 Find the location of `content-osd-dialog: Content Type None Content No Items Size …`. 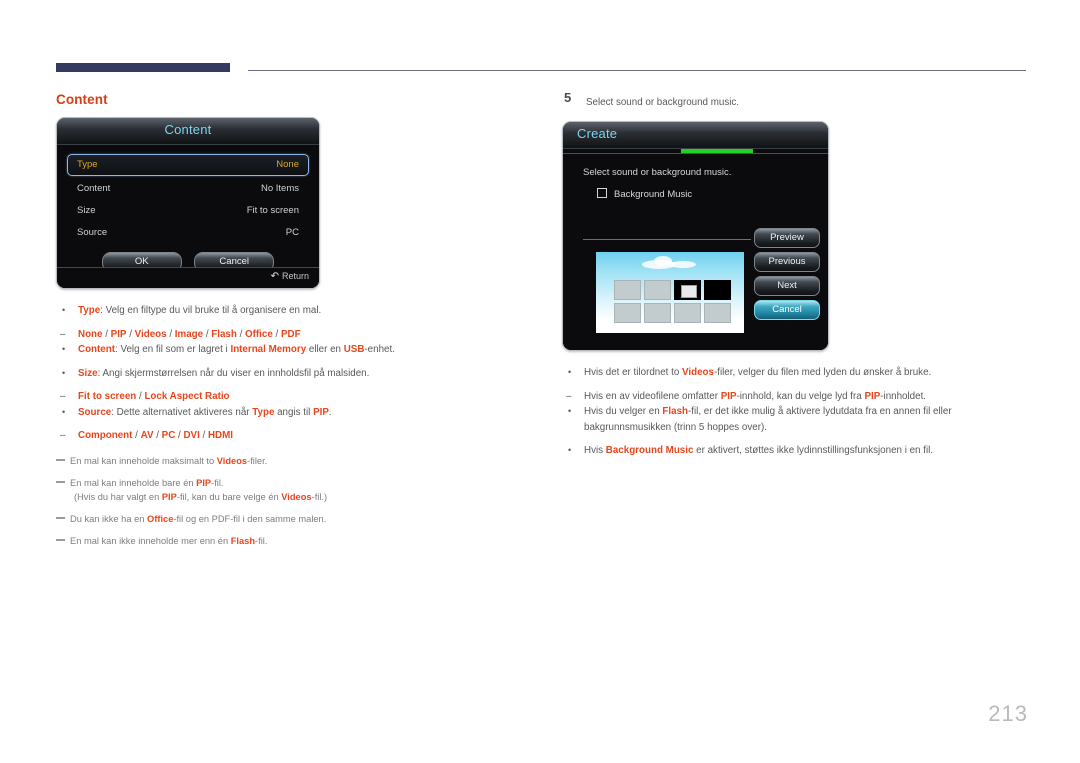

content-osd-dialog: Content Type None Content No Items Size … is located at coordinates (188, 203).